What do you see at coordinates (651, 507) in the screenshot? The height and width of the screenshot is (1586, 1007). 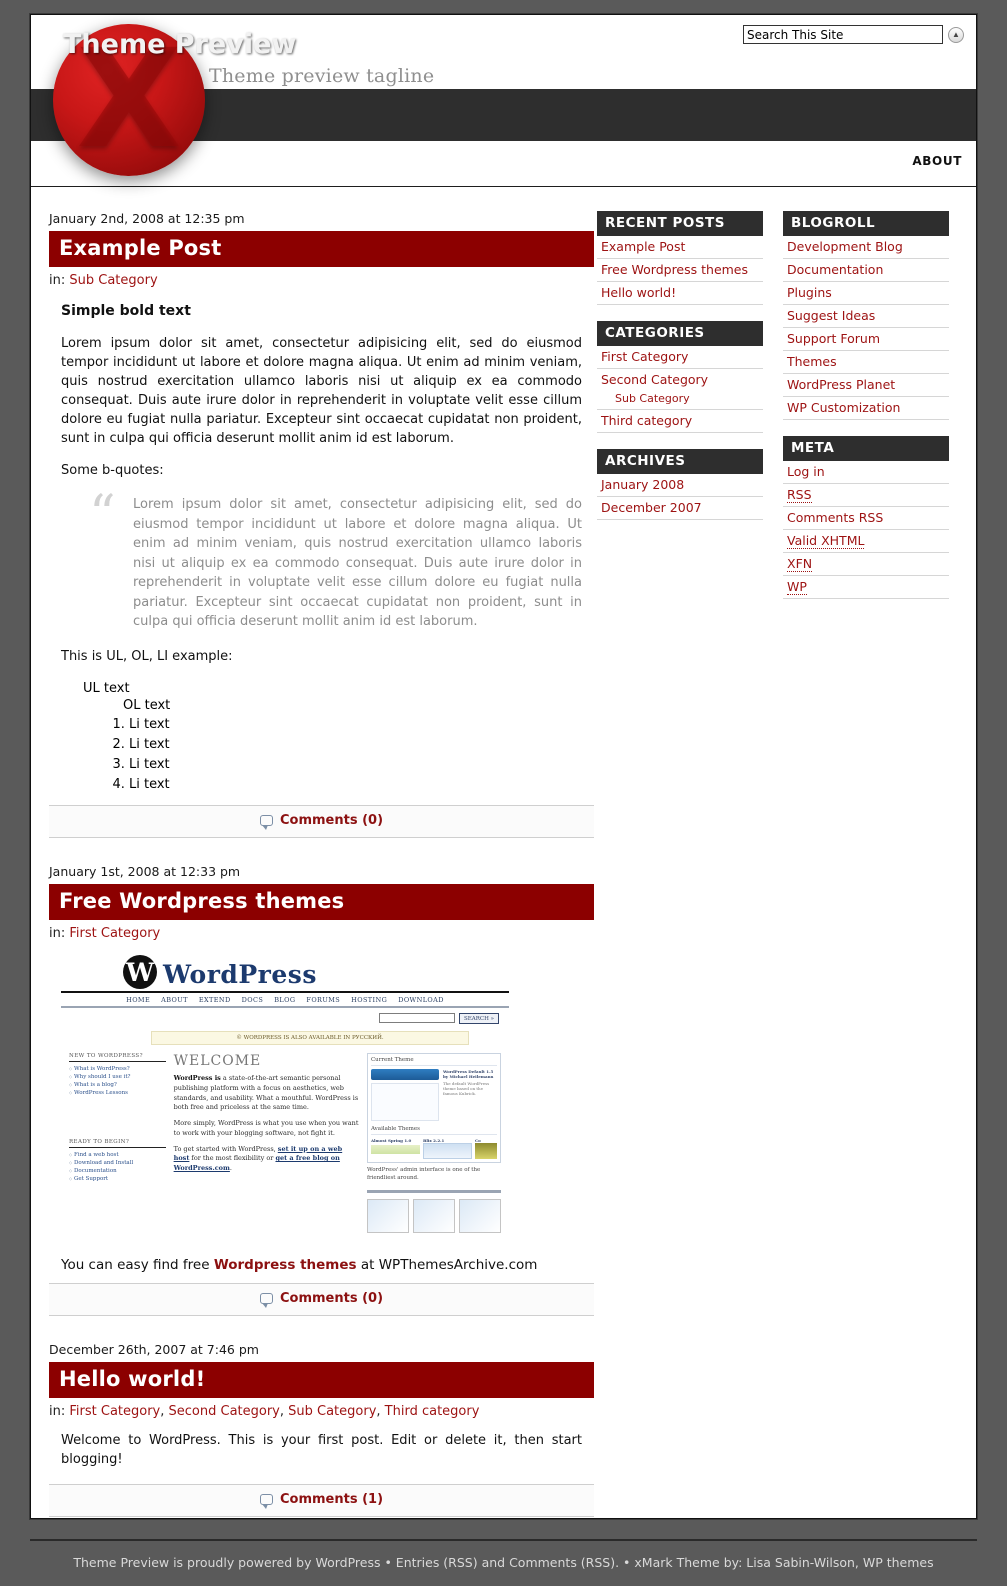 I see `sidebar-link: December 2007` at bounding box center [651, 507].